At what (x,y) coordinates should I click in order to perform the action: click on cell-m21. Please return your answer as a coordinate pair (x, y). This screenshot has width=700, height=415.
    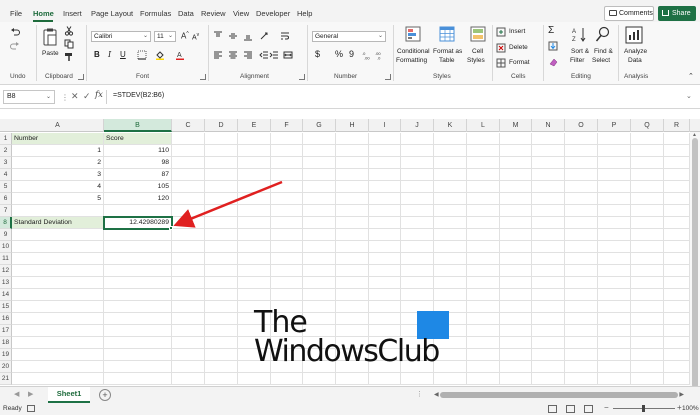
    Looking at the image, I should click on (516, 379).